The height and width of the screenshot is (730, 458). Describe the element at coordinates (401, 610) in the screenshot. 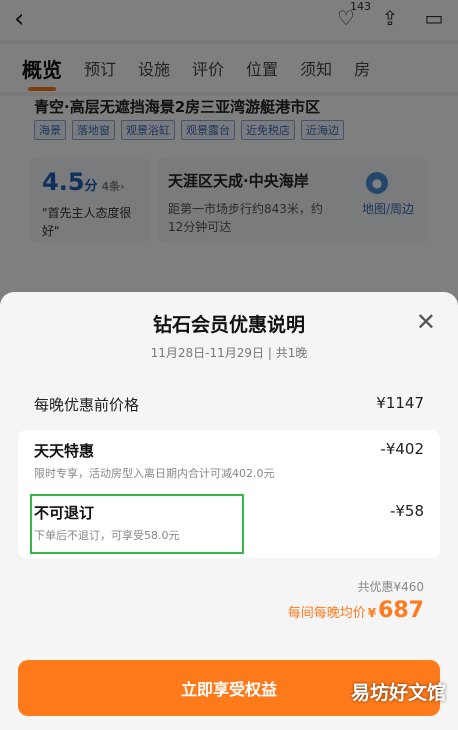

I see `avg-value: 687` at that location.